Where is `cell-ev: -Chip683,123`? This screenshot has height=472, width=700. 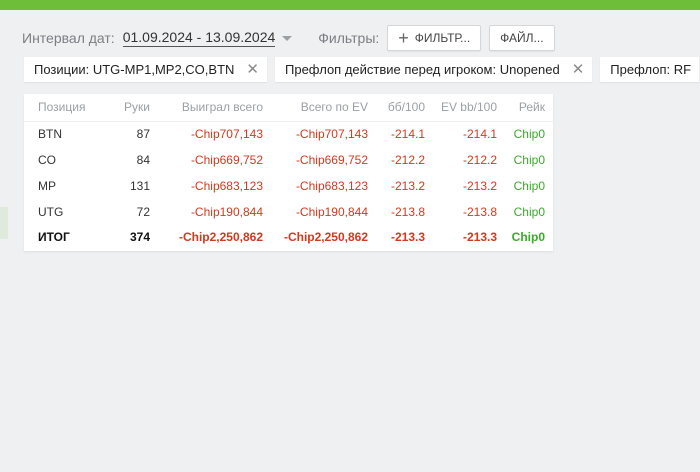 cell-ev: -Chip683,123 is located at coordinates (331, 186).